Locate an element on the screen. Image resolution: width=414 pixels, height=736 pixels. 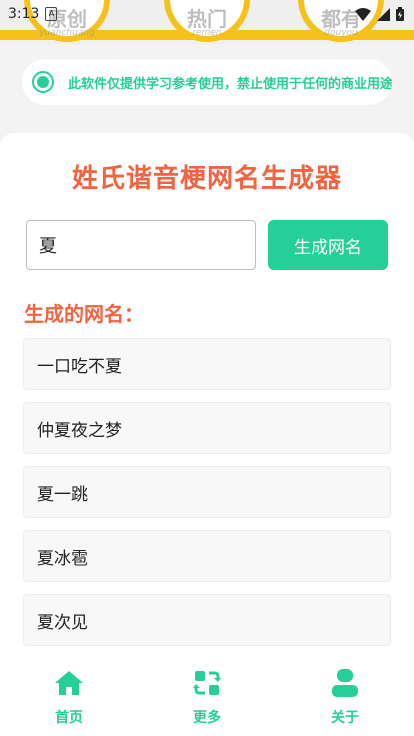
notice-text: 此软件仅提供学习参考使用，禁止使用于任何的商业用途 is located at coordinates (230, 84).